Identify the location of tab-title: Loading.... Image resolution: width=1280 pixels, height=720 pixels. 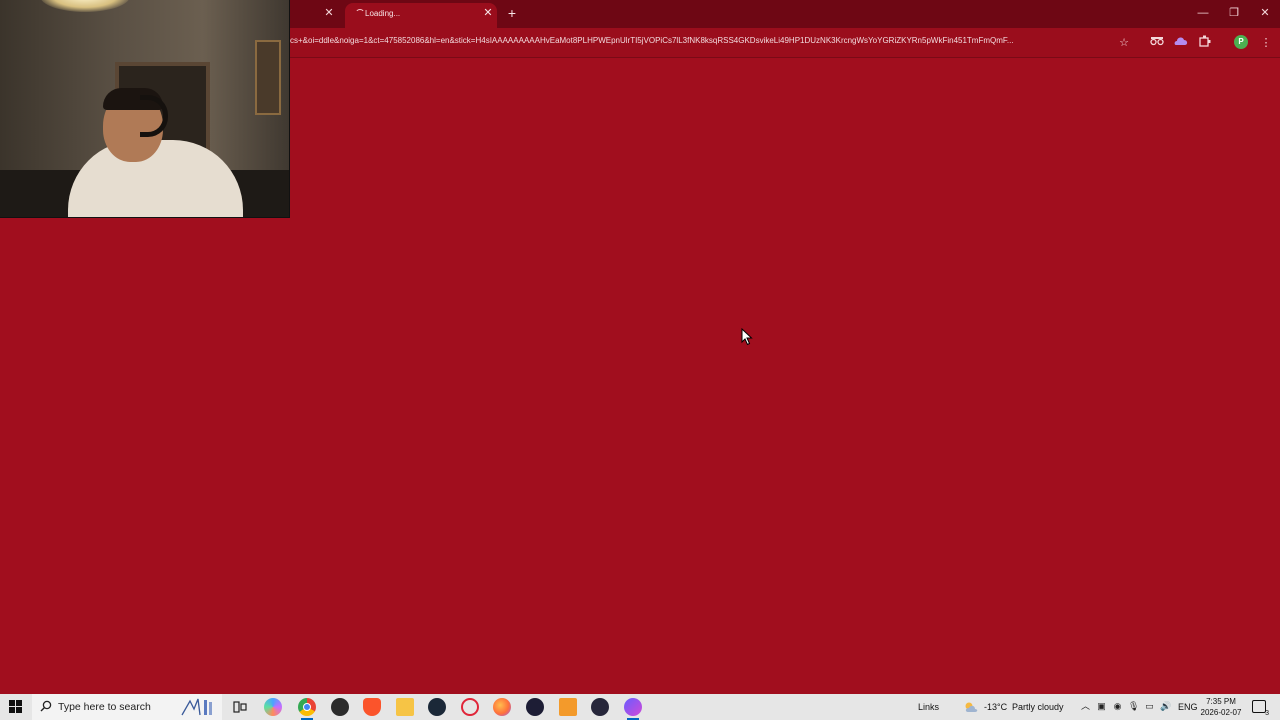
(383, 13).